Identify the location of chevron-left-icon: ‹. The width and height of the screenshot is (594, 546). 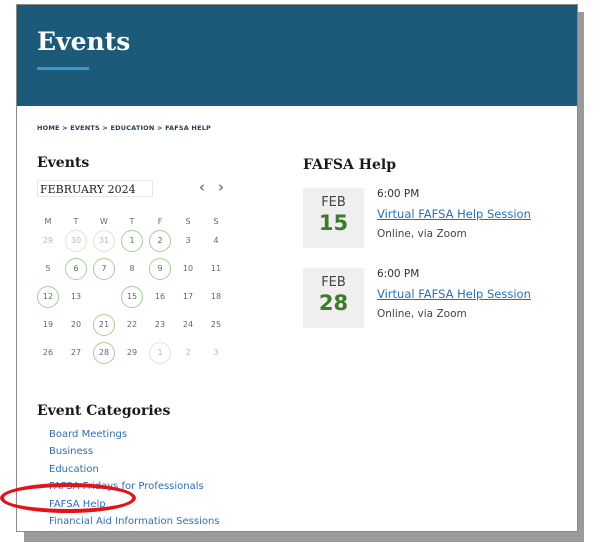
(202, 187).